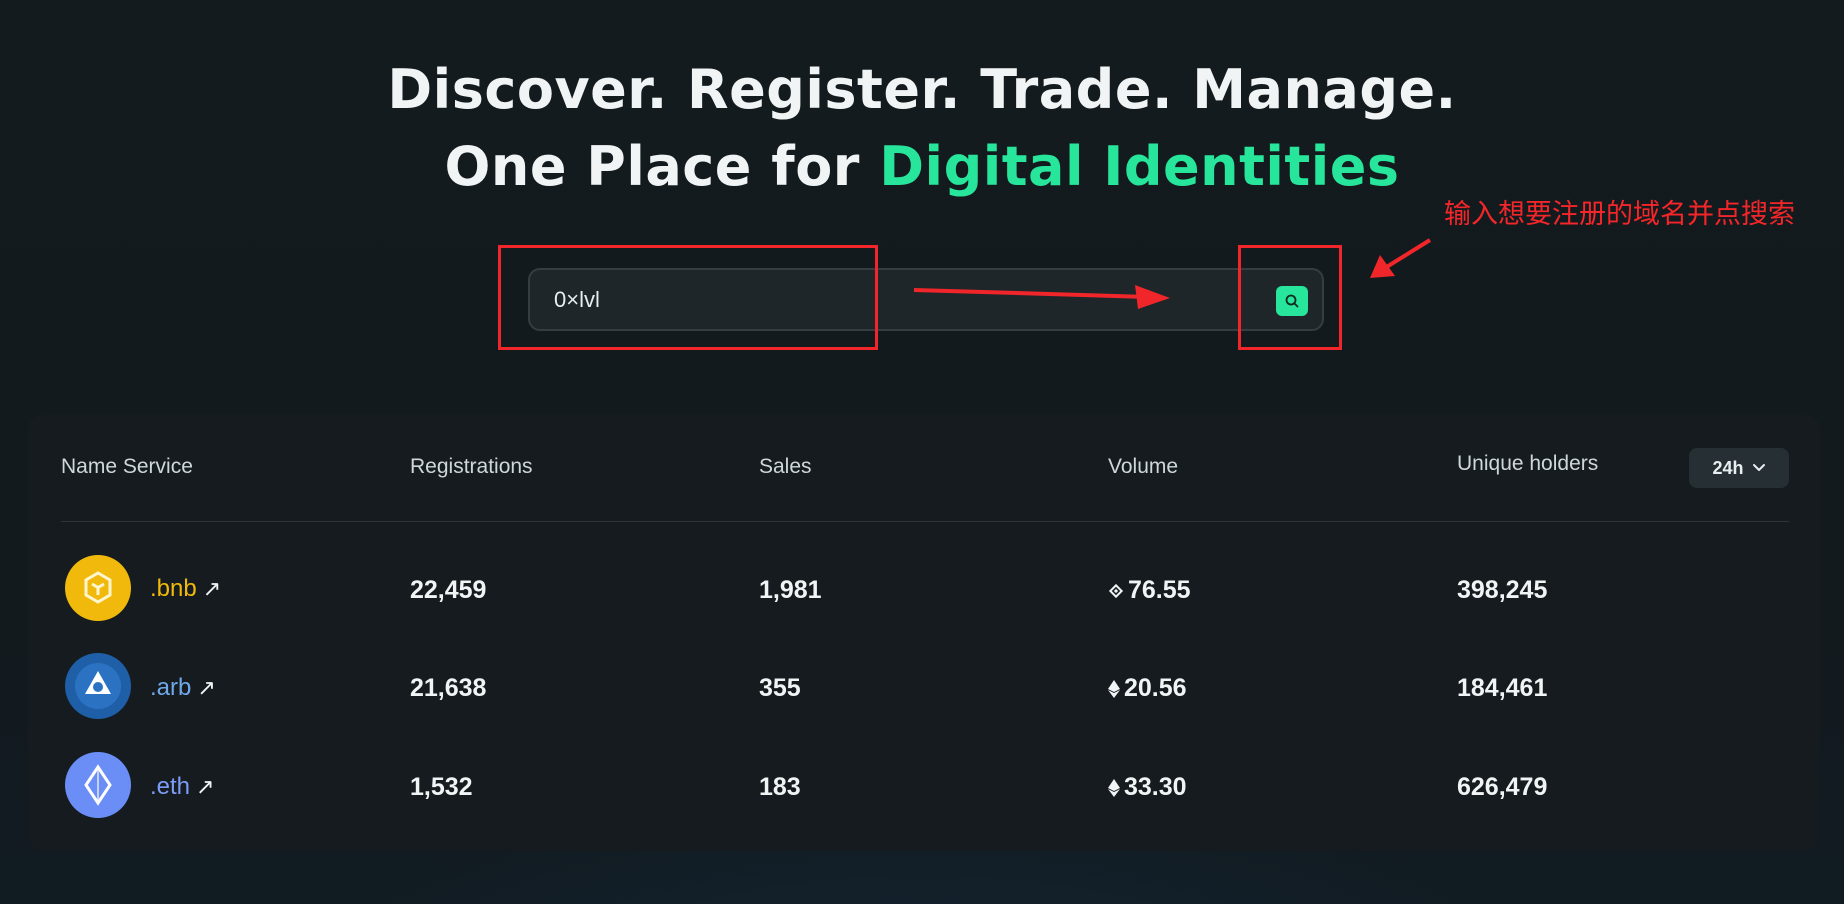 The width and height of the screenshot is (1844, 904). I want to click on arb-logo-icon, so click(98, 686).